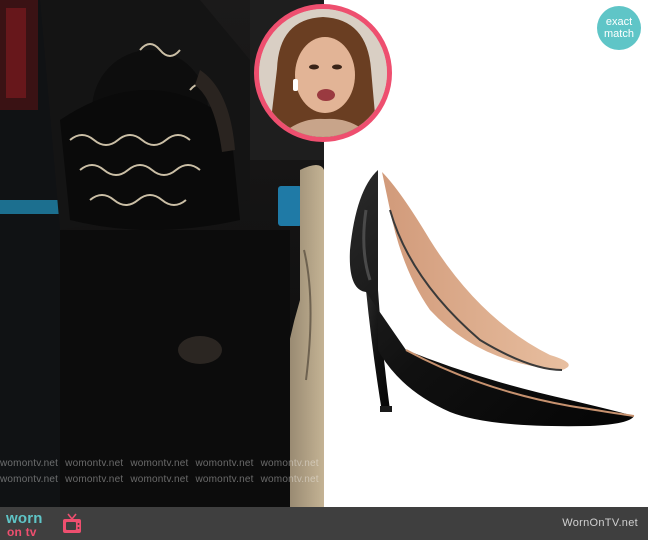  What do you see at coordinates (22, 532) in the screenshot?
I see `logo-word-ontv: on tv` at bounding box center [22, 532].